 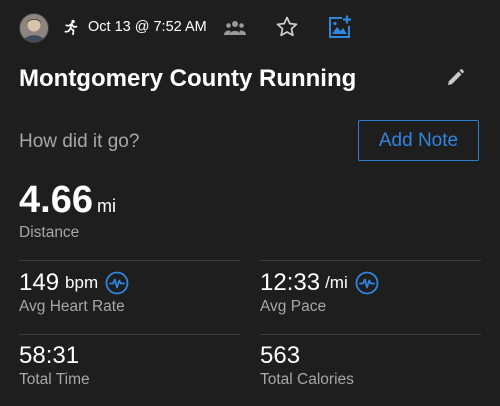 What do you see at coordinates (106, 206) in the screenshot?
I see `distance-unit: mi` at bounding box center [106, 206].